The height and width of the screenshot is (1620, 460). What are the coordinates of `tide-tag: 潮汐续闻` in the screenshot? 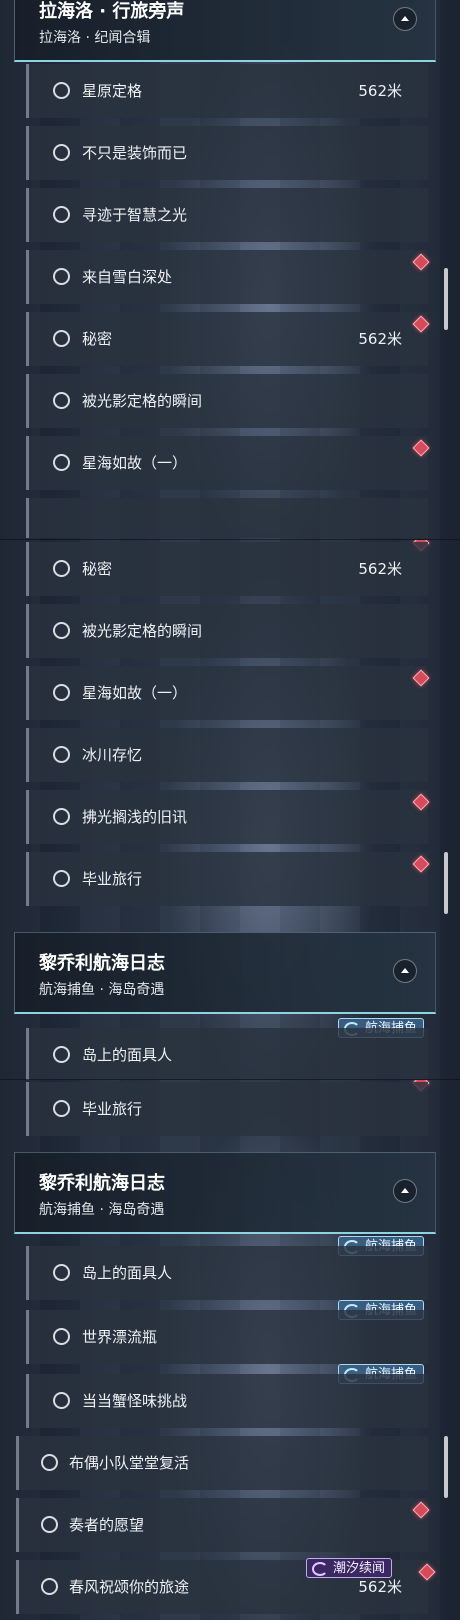 It's located at (349, 1568).